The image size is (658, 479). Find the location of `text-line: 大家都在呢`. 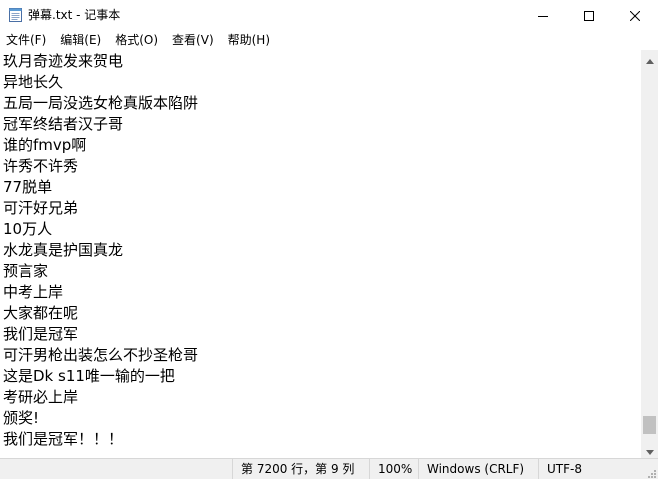

text-line: 大家都在呢 is located at coordinates (41, 313).